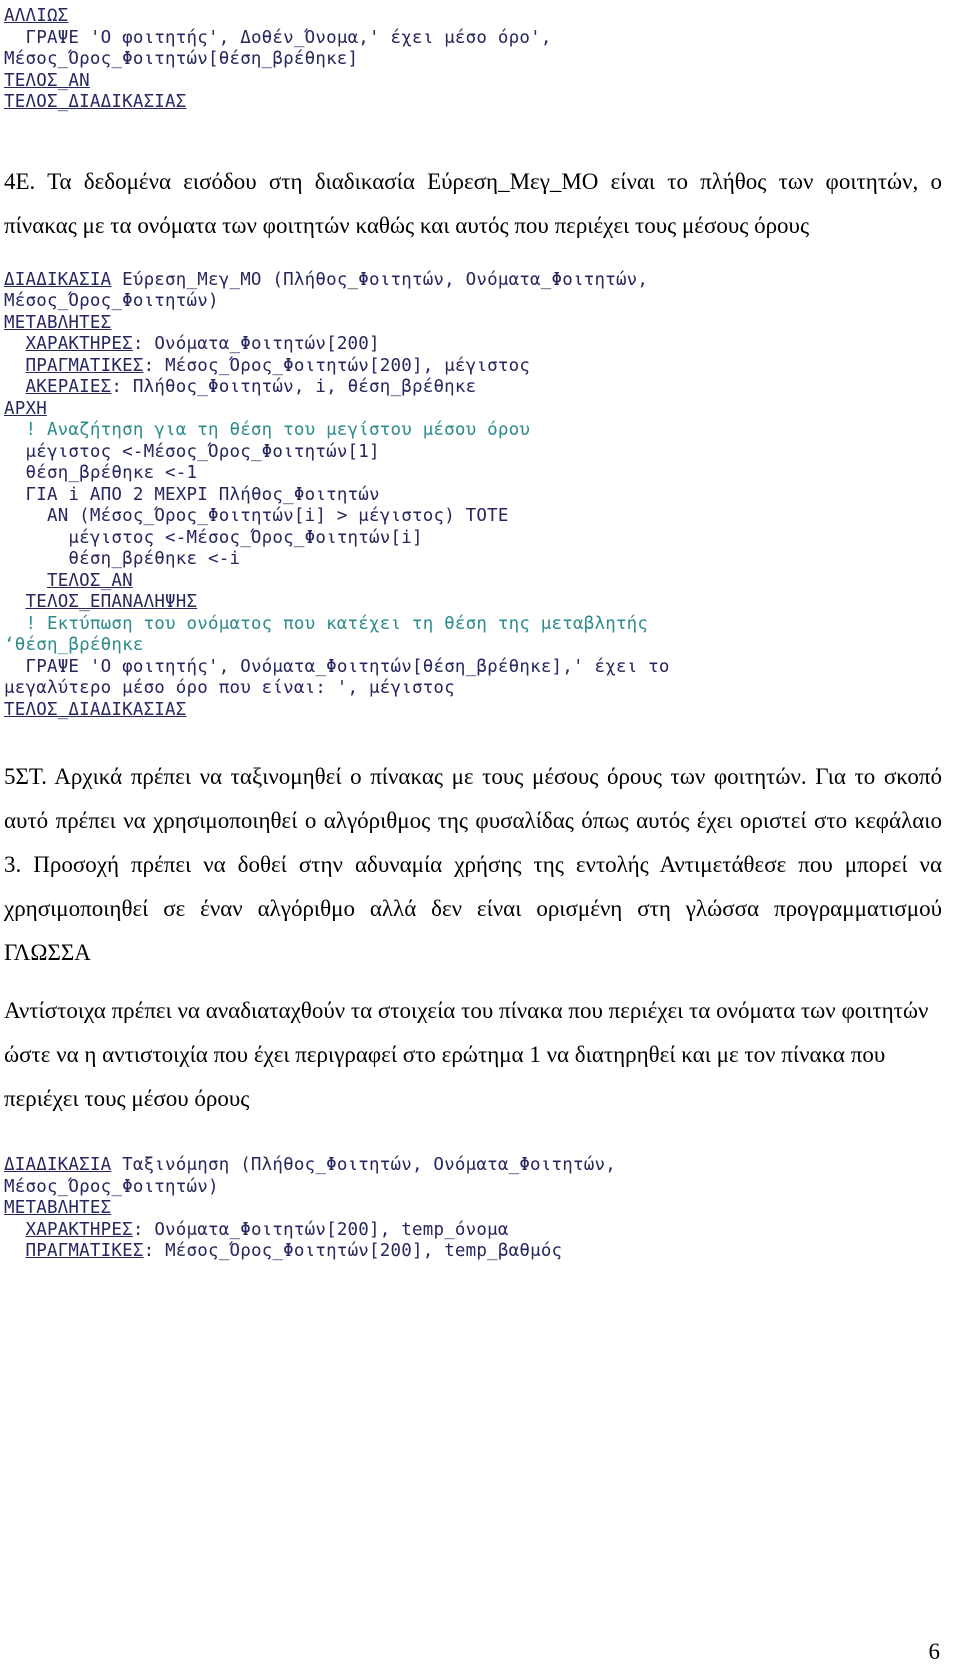 The height and width of the screenshot is (1675, 960). What do you see at coordinates (256, 344) in the screenshot?
I see `code-text: : Ονόματα_Φοιτητών[200]` at bounding box center [256, 344].